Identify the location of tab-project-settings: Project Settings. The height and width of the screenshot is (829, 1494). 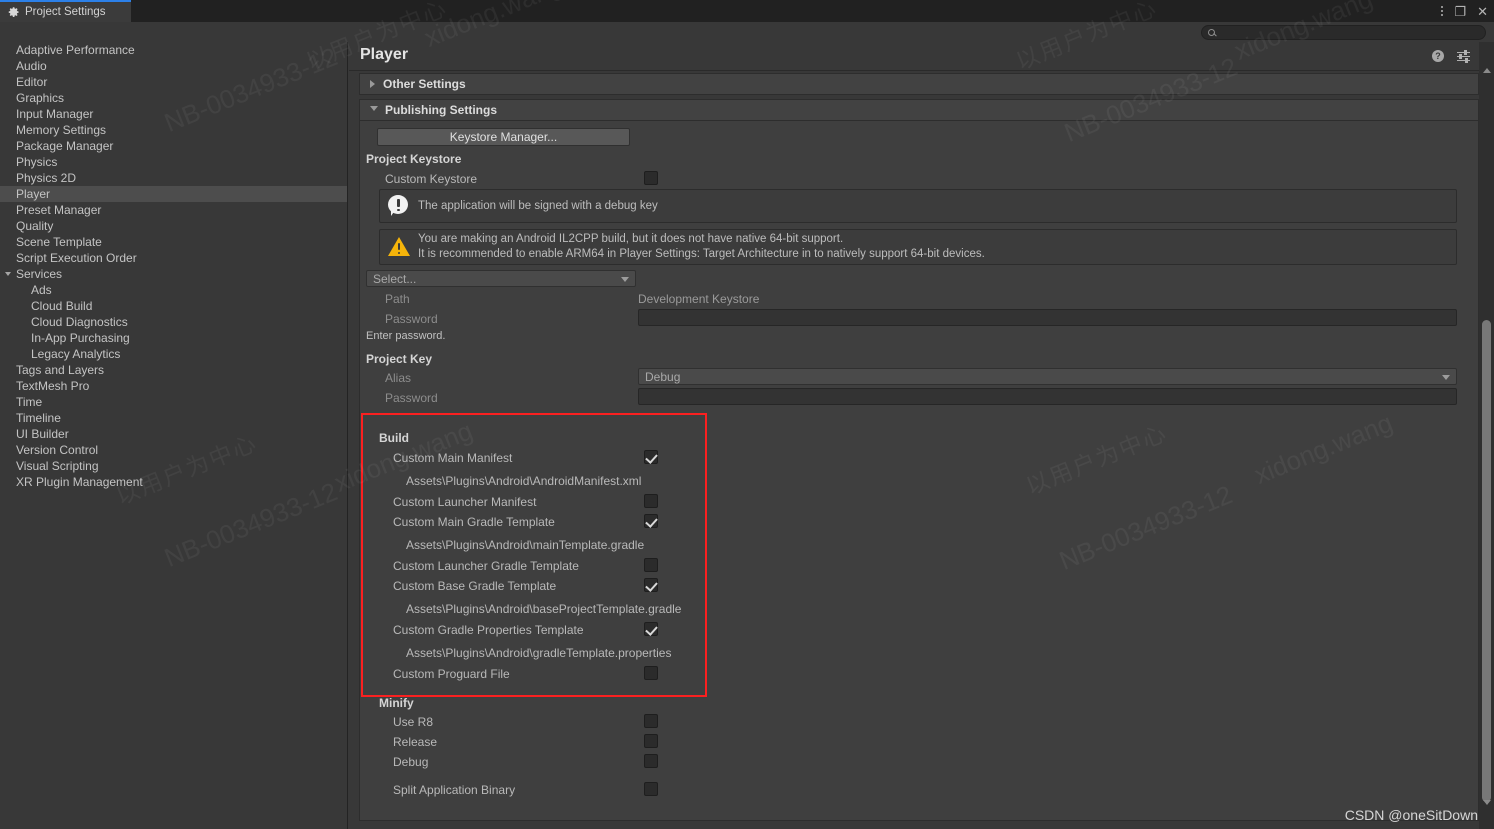
(65, 11).